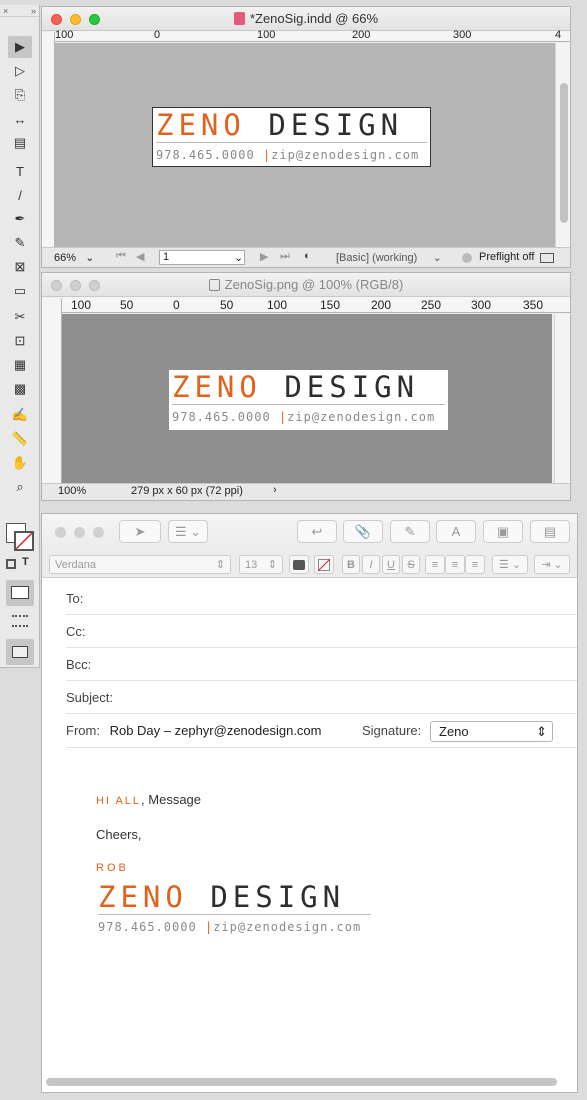 The width and height of the screenshot is (587, 1100). What do you see at coordinates (176, 305) in the screenshot?
I see `ruler-label: 0` at bounding box center [176, 305].